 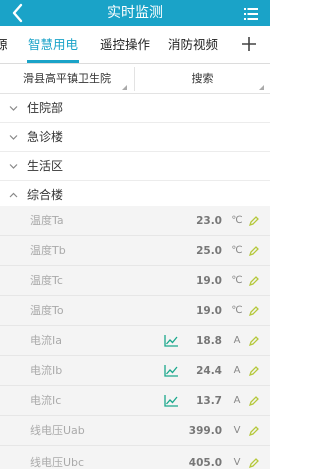 I want to click on search-label: 搜索, so click(x=202, y=78).